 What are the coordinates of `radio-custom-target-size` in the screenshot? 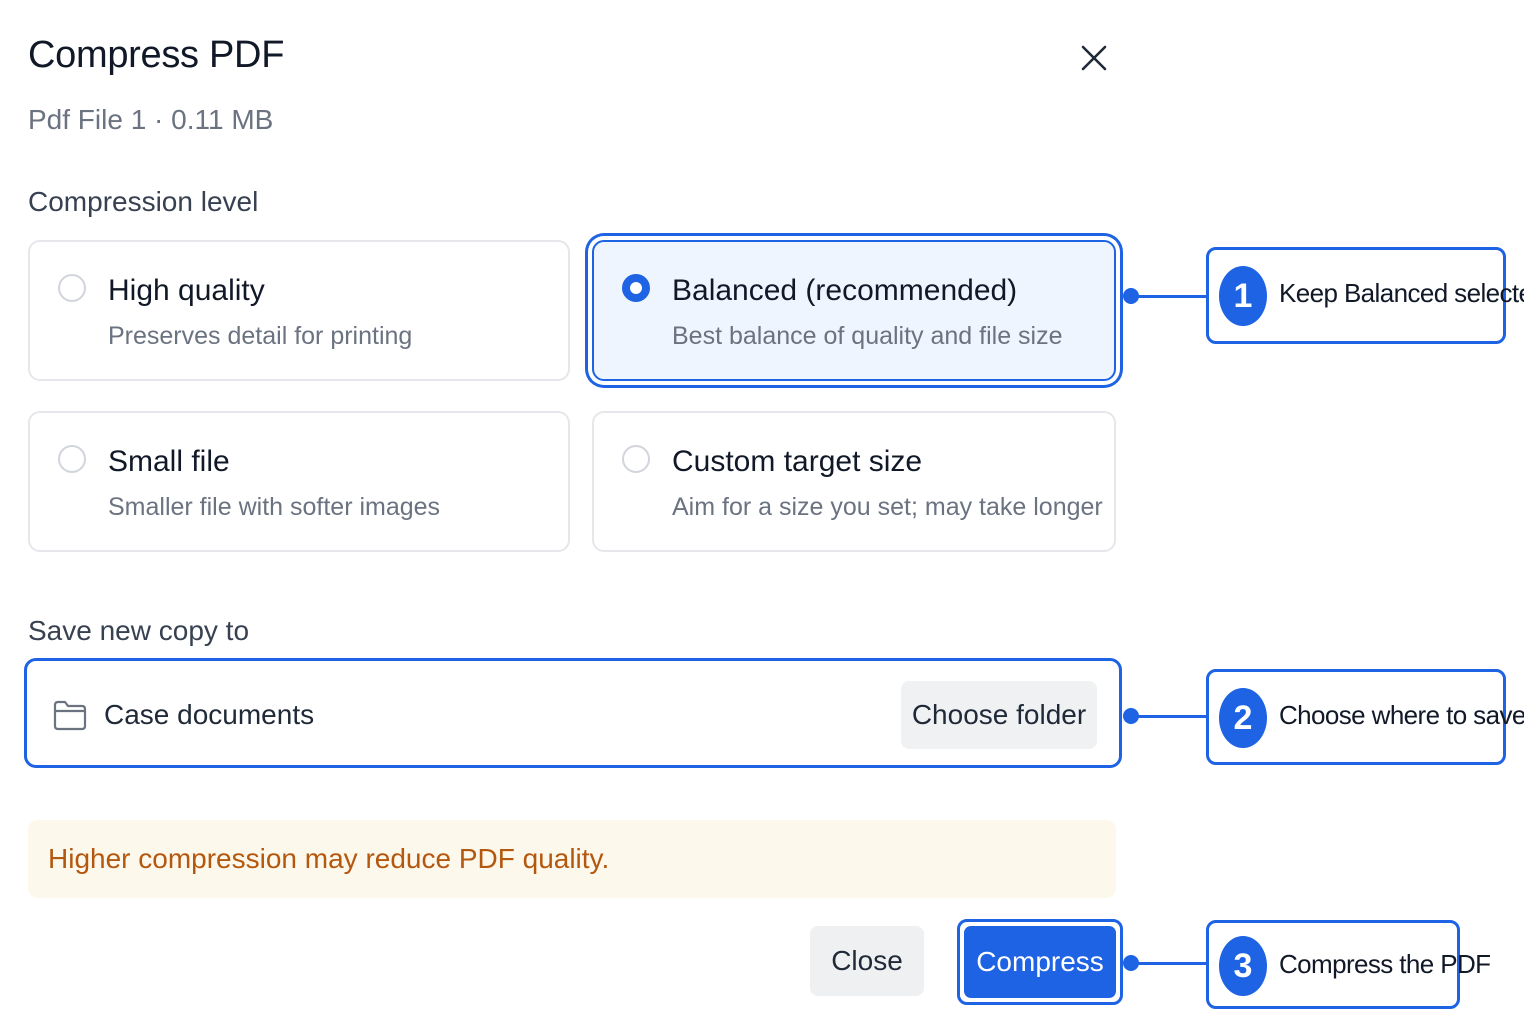 It's located at (636, 459).